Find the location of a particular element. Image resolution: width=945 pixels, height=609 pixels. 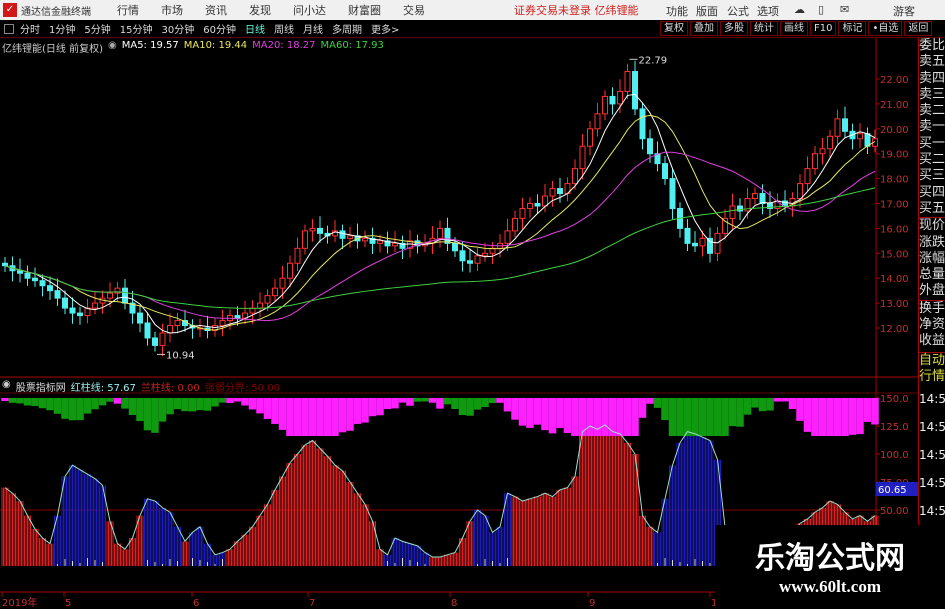

price-tick: 21.00 is located at coordinates (894, 105).